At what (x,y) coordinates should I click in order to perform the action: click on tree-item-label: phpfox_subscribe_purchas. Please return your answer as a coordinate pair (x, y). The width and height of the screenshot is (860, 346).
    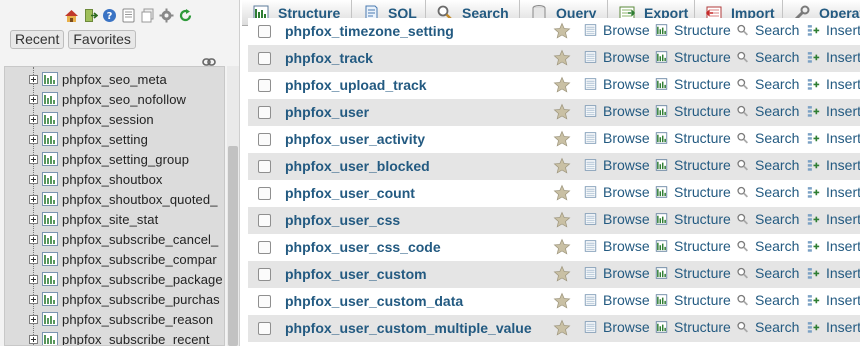
    Looking at the image, I should click on (141, 299).